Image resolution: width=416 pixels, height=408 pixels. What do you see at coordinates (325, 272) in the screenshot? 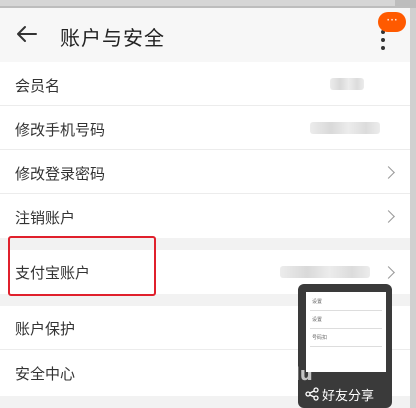
I see `alipay-value` at bounding box center [325, 272].